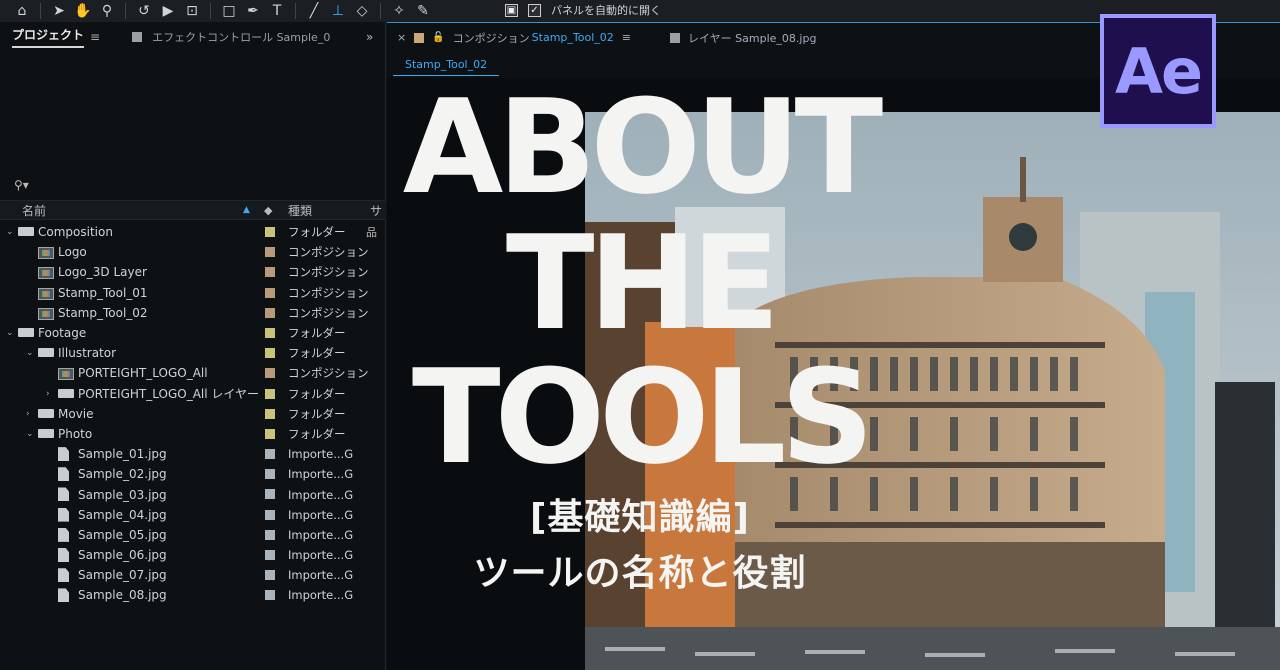 Image resolution: width=1280 pixels, height=670 pixels. Describe the element at coordinates (193, 535) in the screenshot. I see `tree-row: Sample_05.jpg Importe...G` at that location.